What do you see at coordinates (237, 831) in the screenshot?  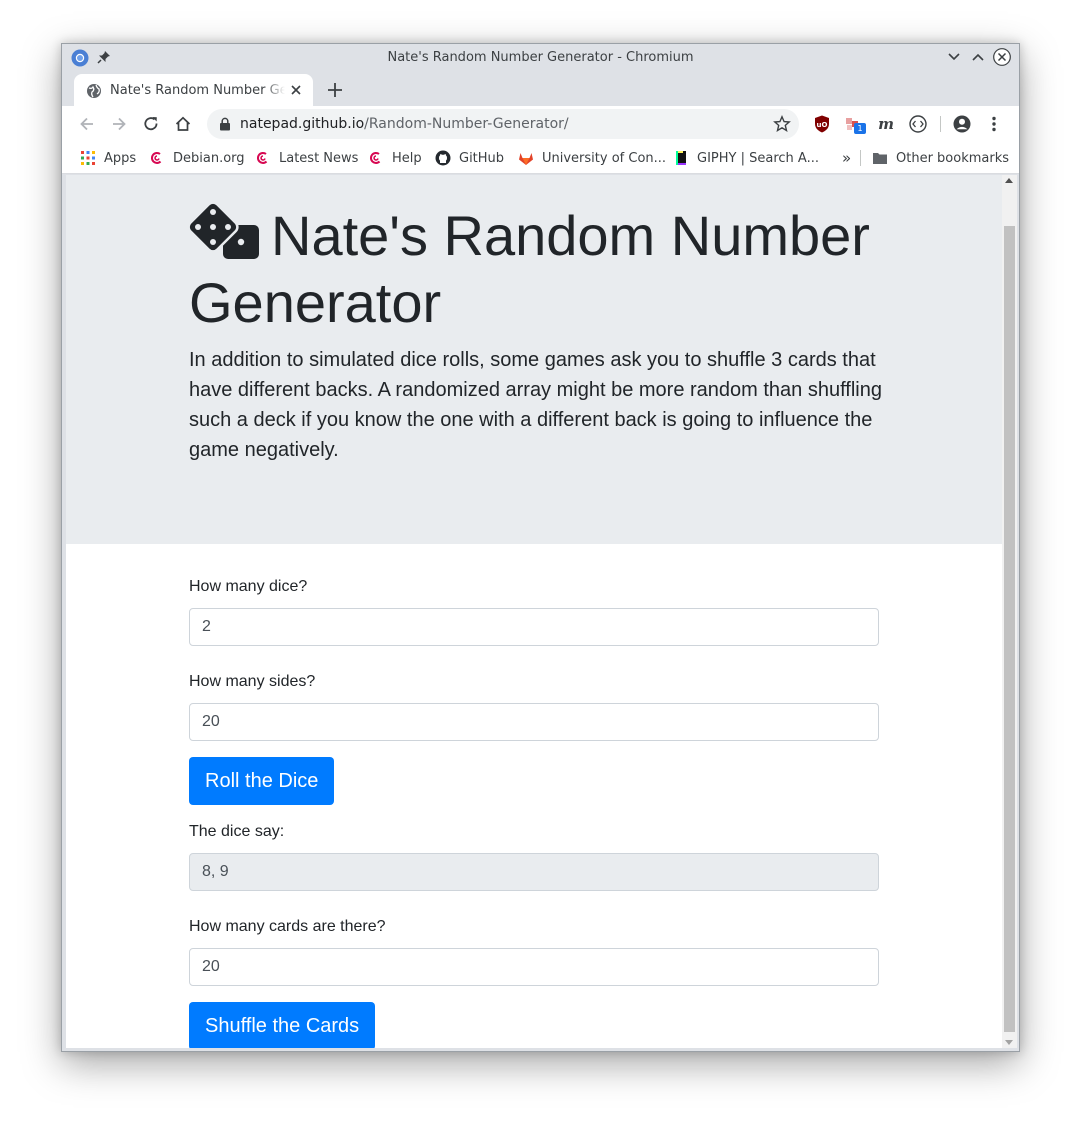 I see `result-label: The dice say:` at bounding box center [237, 831].